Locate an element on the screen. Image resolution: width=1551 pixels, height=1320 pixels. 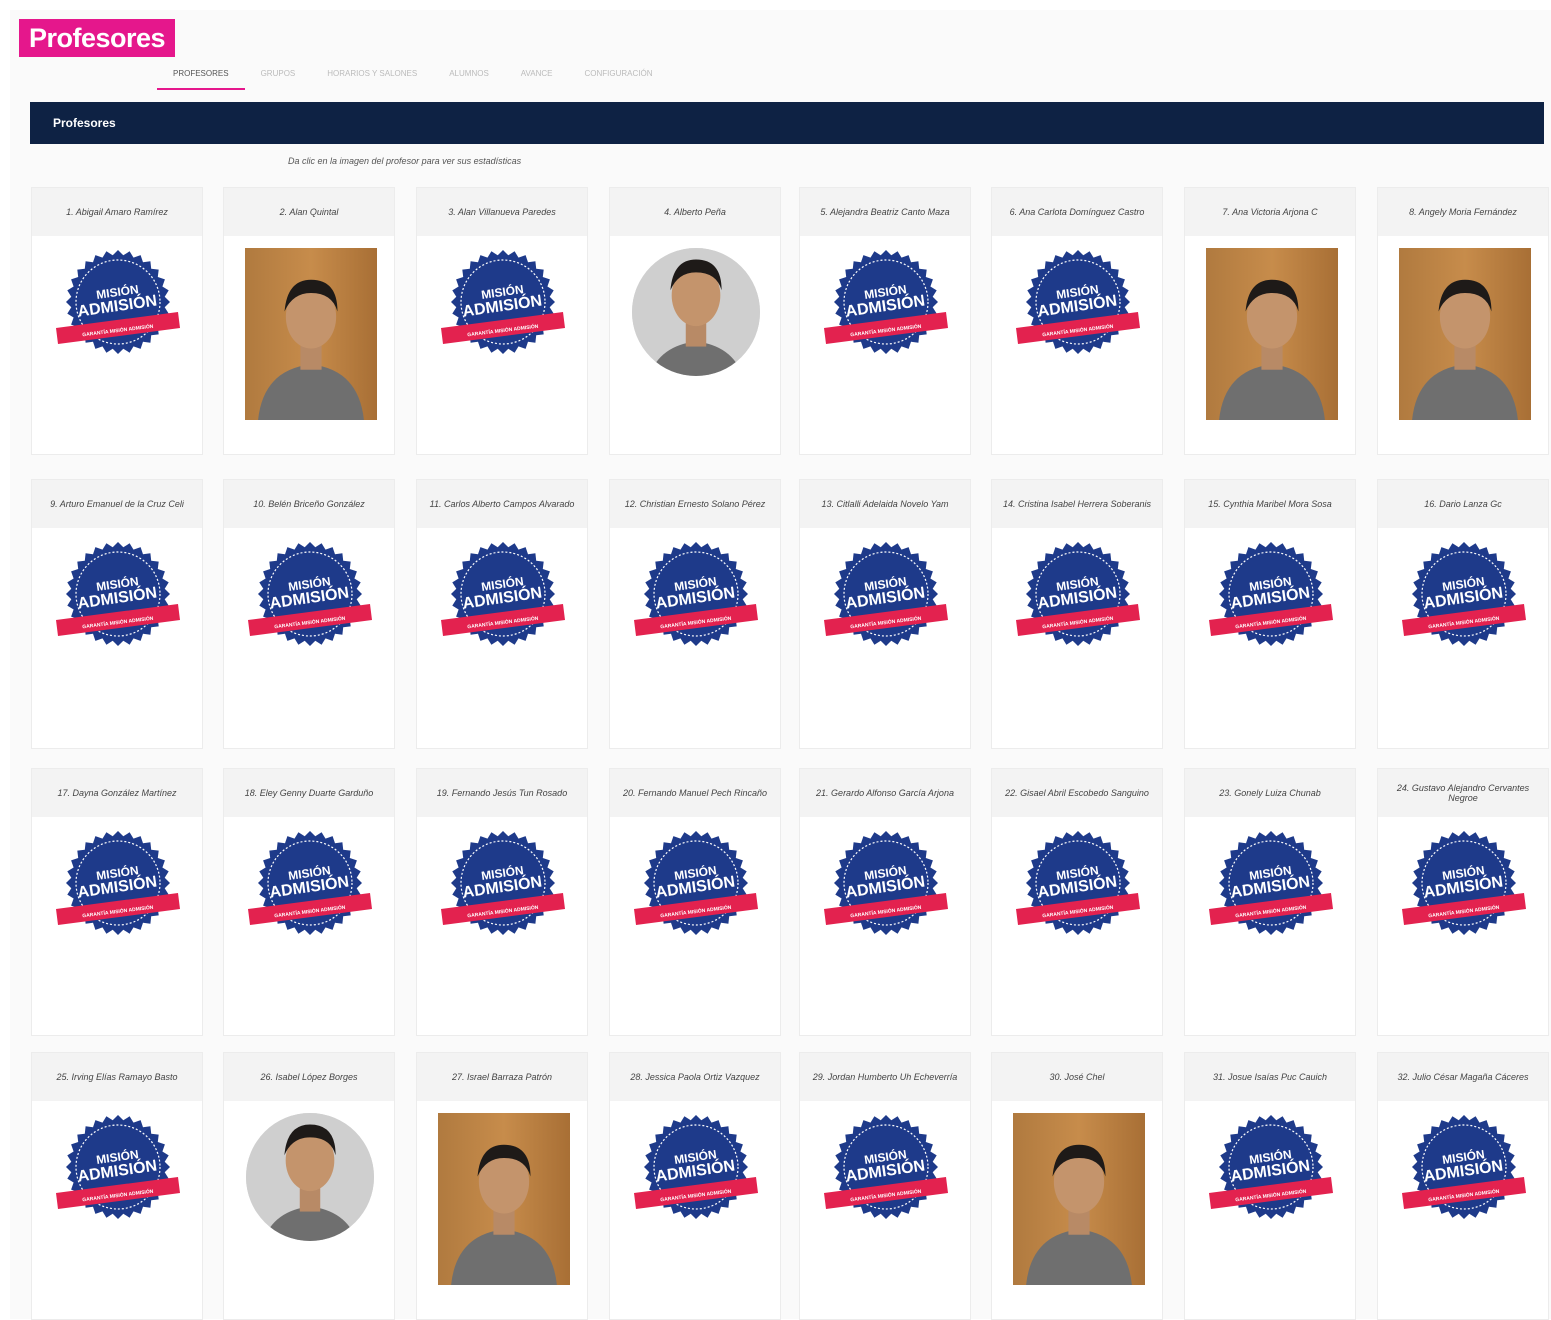
tab-avance: AVANCE is located at coordinates (537, 75).